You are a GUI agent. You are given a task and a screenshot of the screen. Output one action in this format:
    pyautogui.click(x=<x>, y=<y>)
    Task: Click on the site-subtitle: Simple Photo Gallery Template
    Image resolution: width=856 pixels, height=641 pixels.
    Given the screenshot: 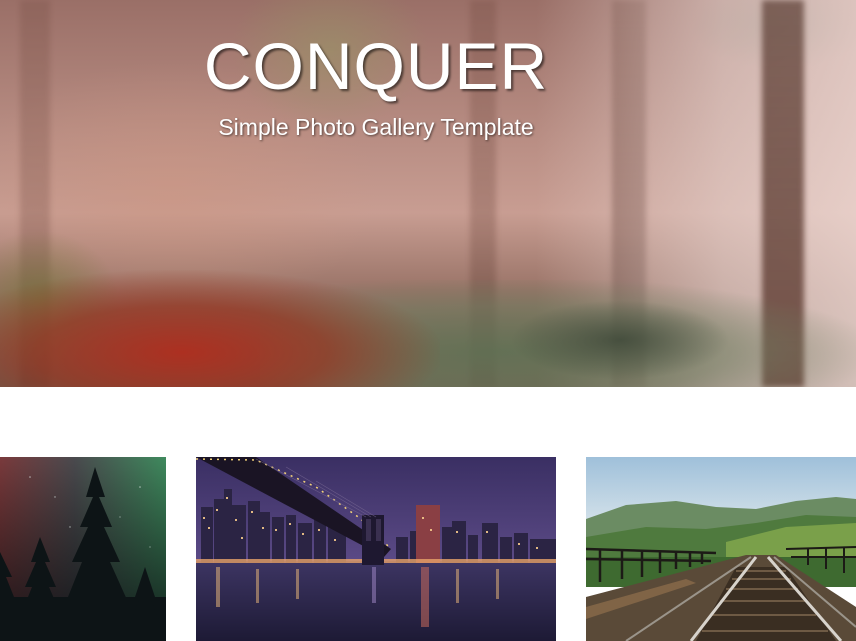 What is the action you would take?
    pyautogui.click(x=376, y=127)
    